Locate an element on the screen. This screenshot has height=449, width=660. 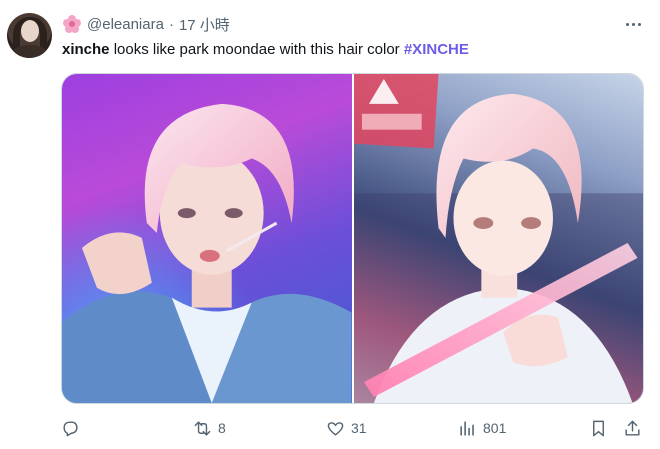
bookmark-button is located at coordinates (598, 428).